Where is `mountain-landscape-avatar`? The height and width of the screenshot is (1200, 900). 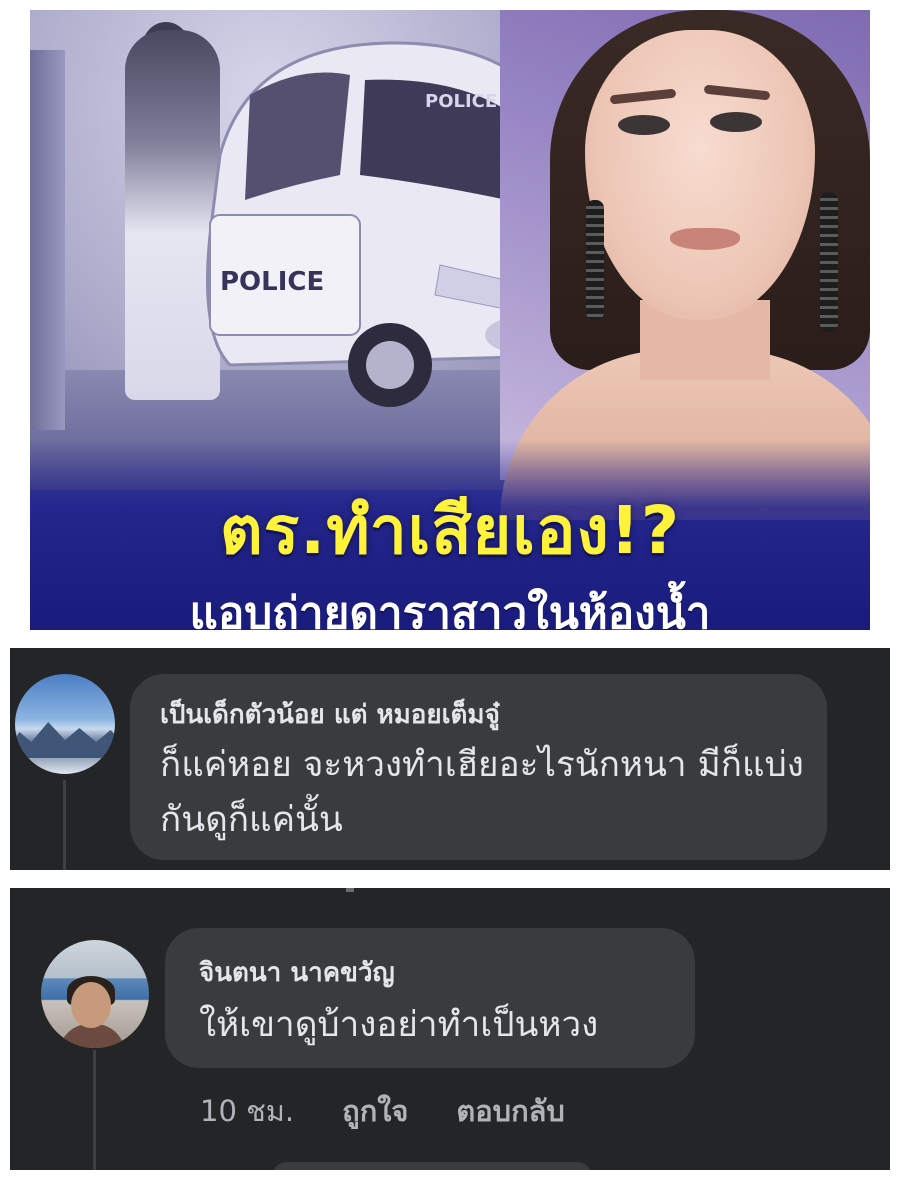 mountain-landscape-avatar is located at coordinates (65, 724).